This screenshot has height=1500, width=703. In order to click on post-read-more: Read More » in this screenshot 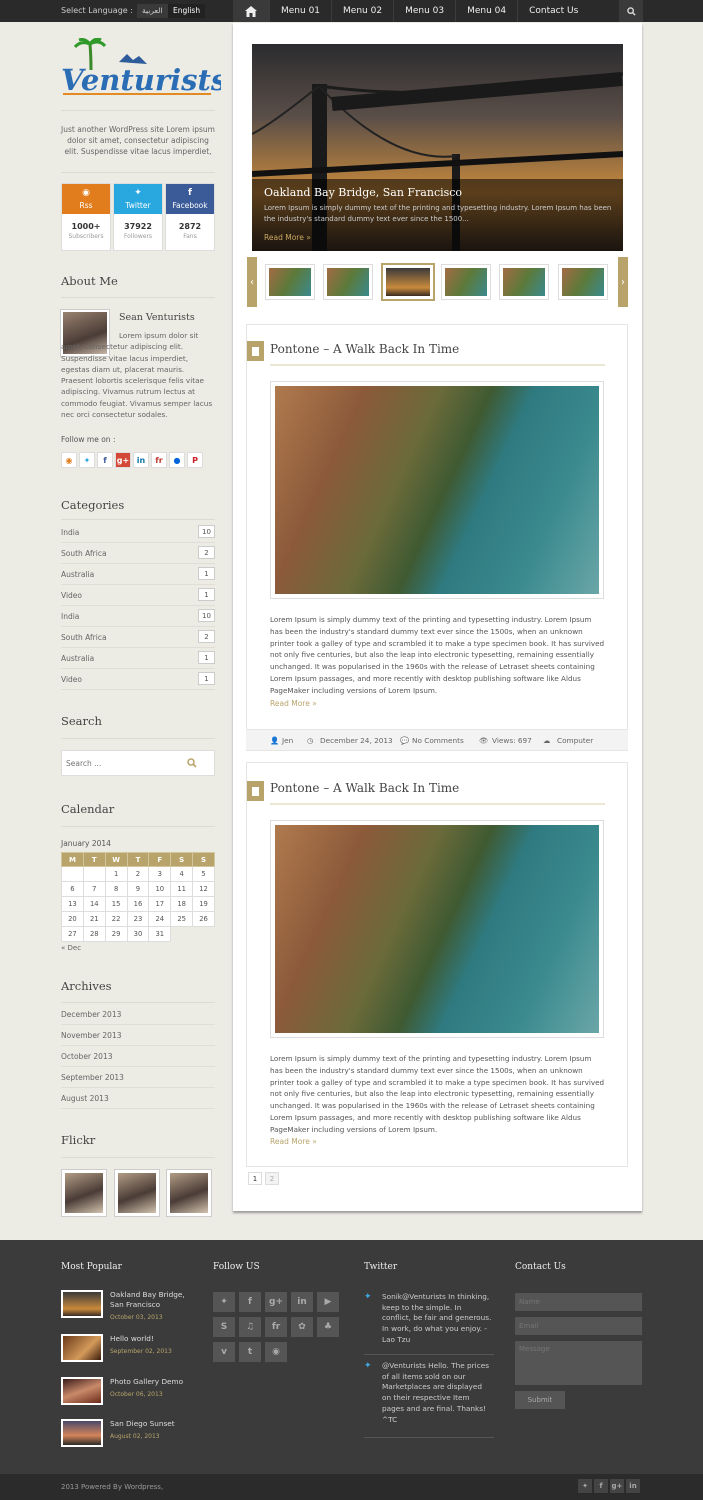, I will do `click(293, 703)`.